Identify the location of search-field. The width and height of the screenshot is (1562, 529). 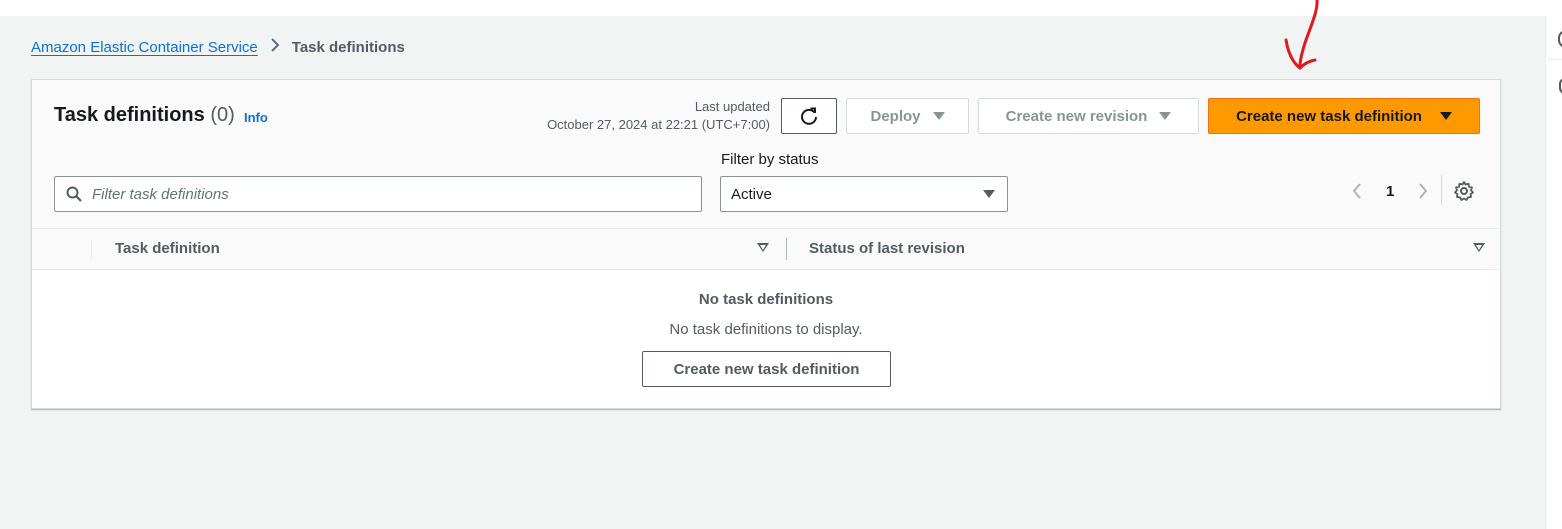
(378, 194).